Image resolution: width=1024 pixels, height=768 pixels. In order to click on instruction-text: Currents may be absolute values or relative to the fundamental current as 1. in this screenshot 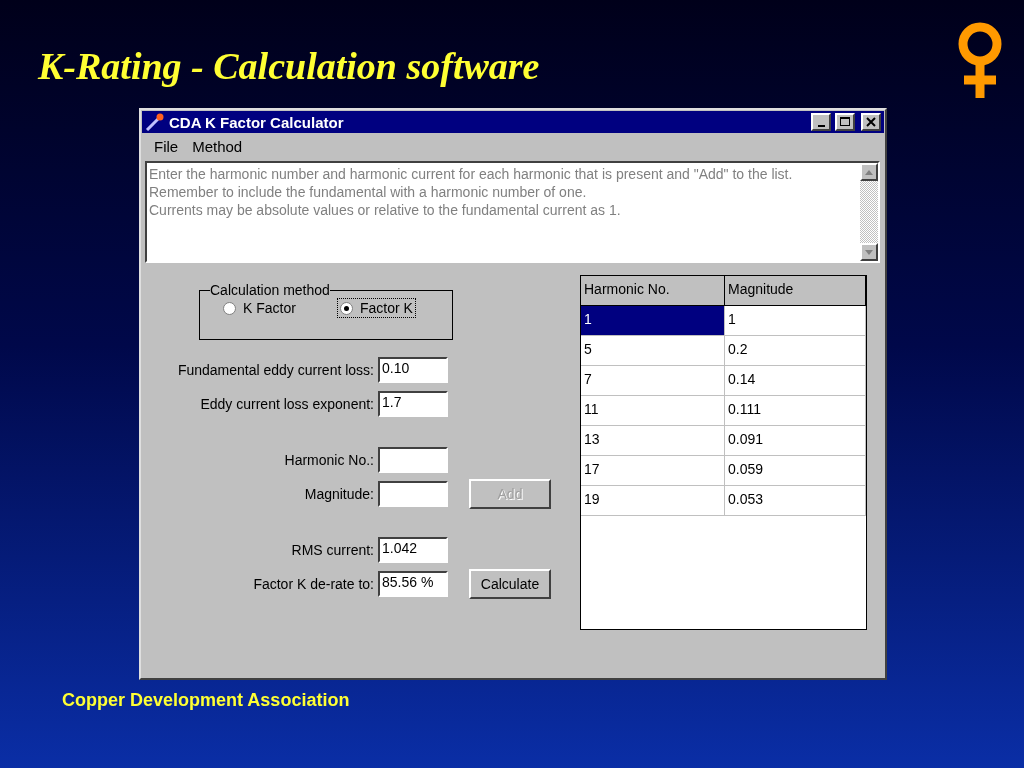, I will do `click(385, 210)`.